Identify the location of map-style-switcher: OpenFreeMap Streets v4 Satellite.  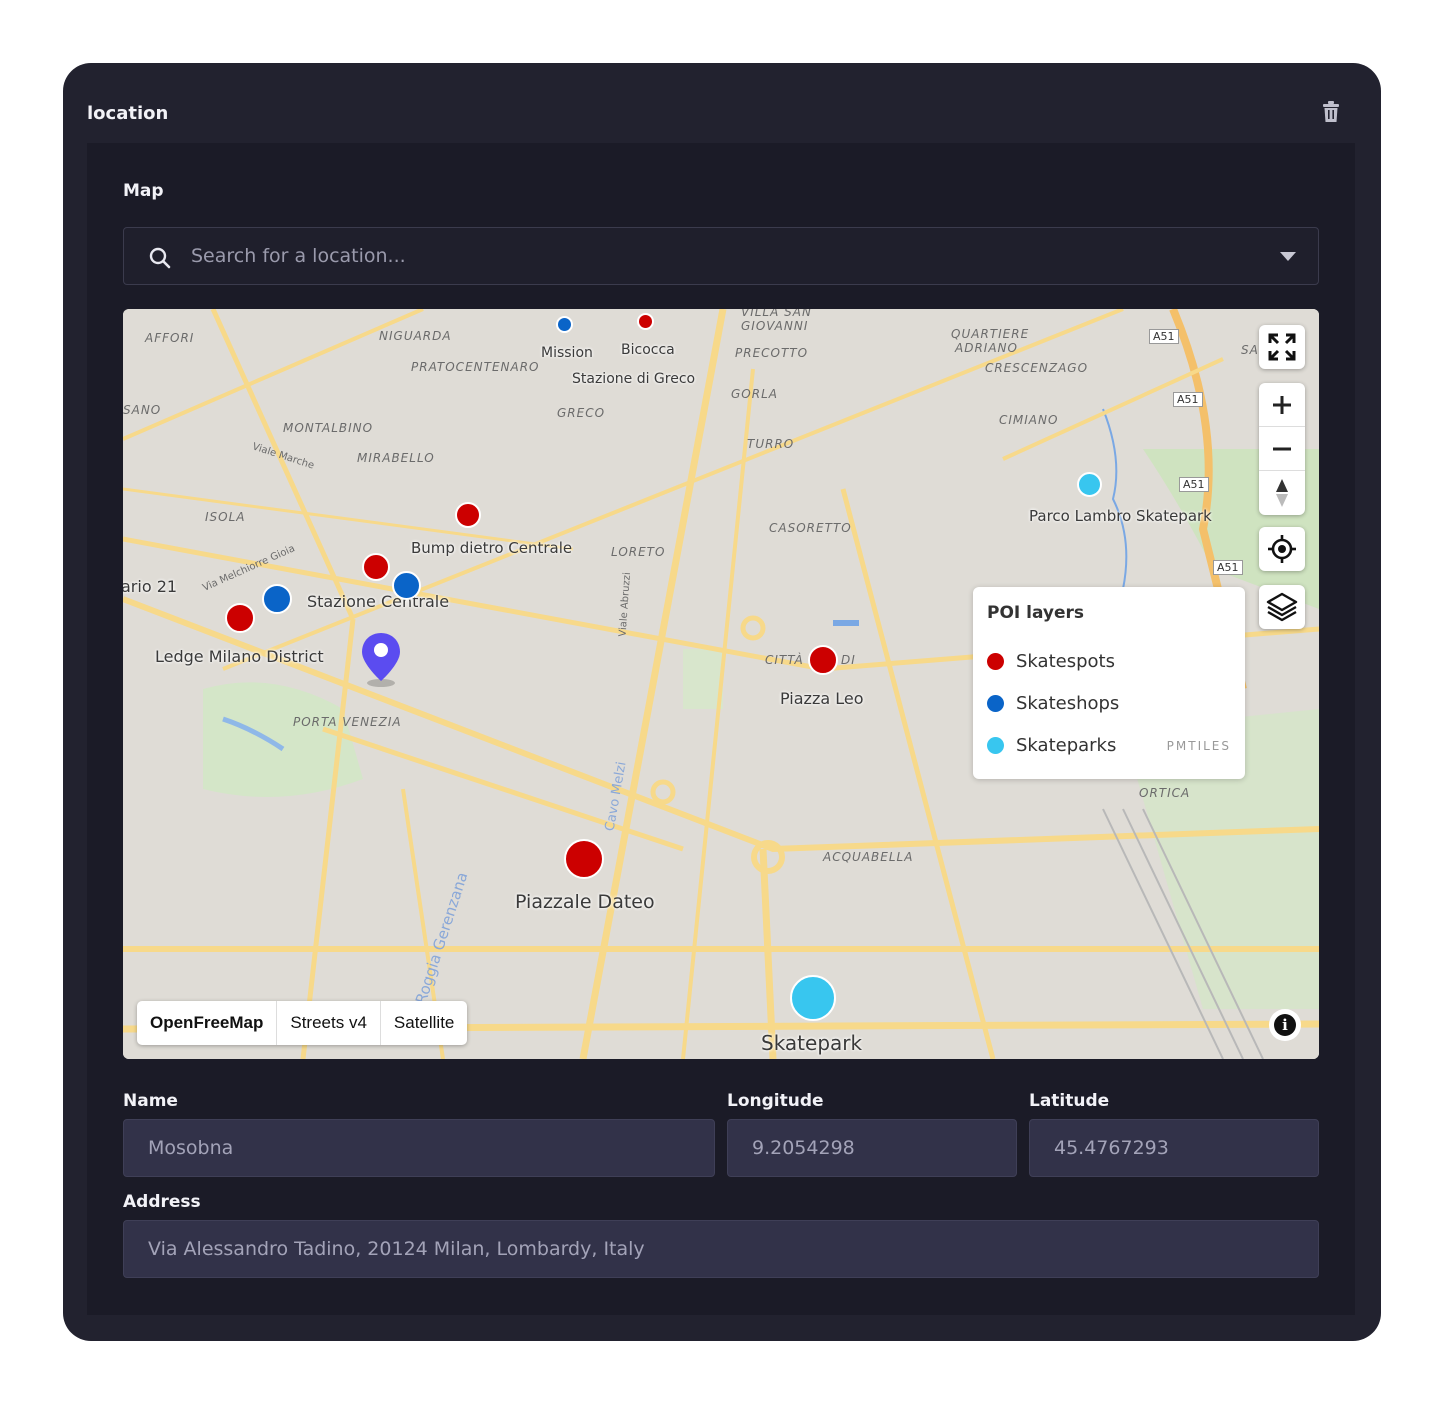
(302, 1023).